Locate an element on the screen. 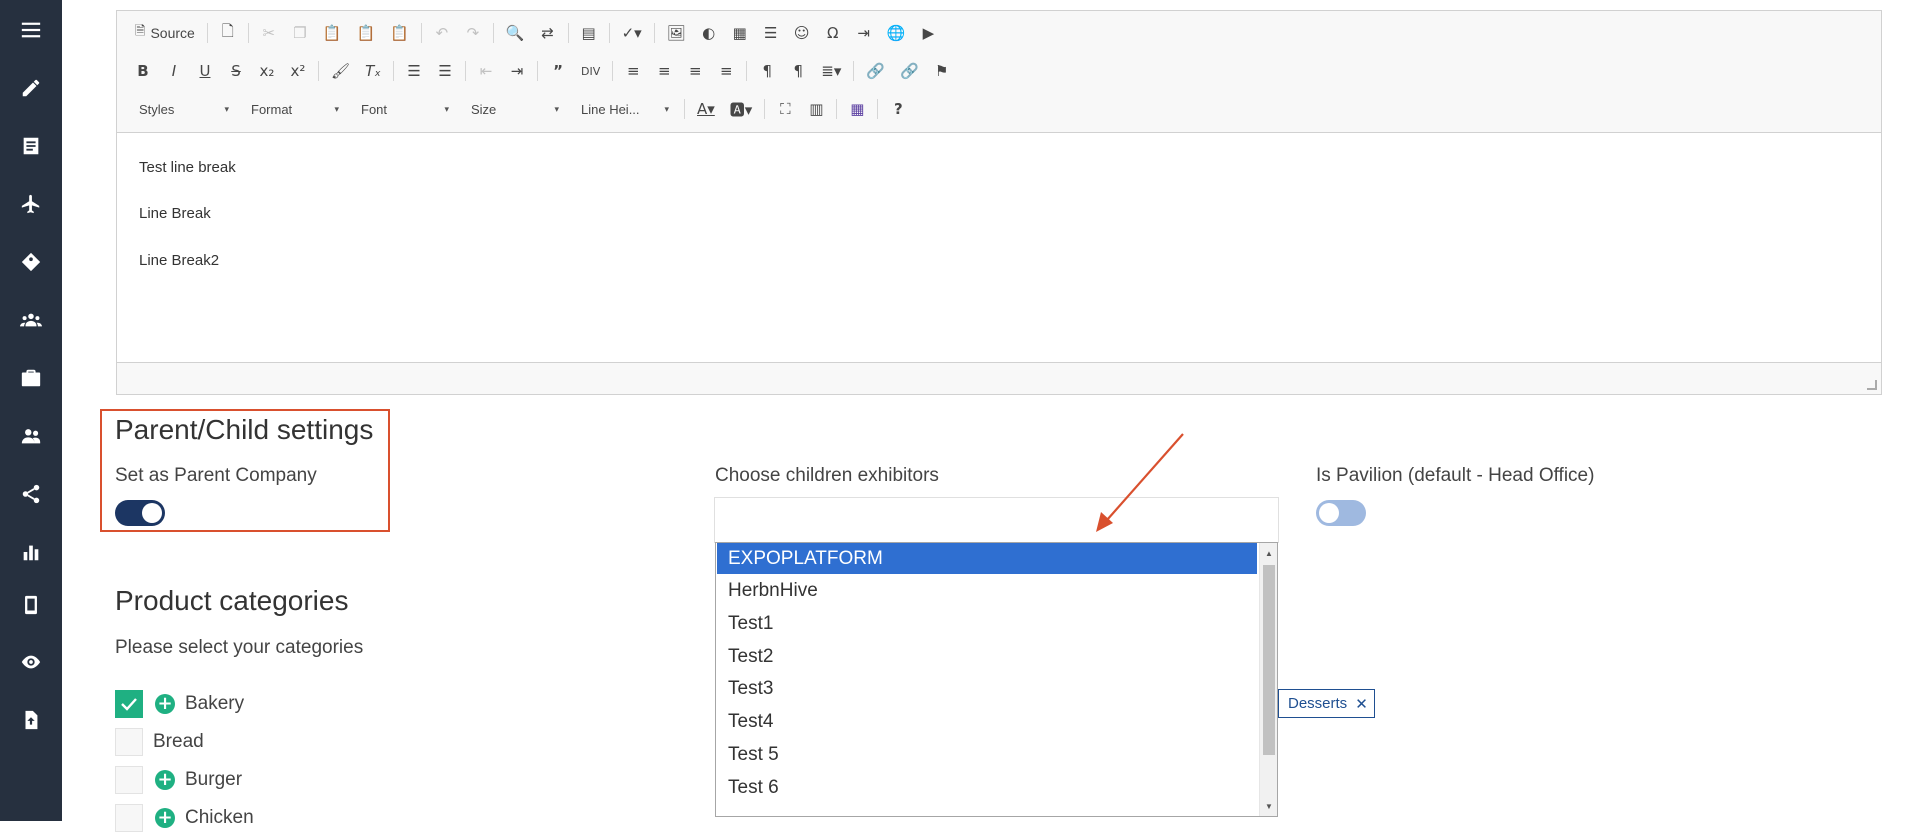 This screenshot has width=1921, height=833. flash-icon: ◐ is located at coordinates (709, 33).